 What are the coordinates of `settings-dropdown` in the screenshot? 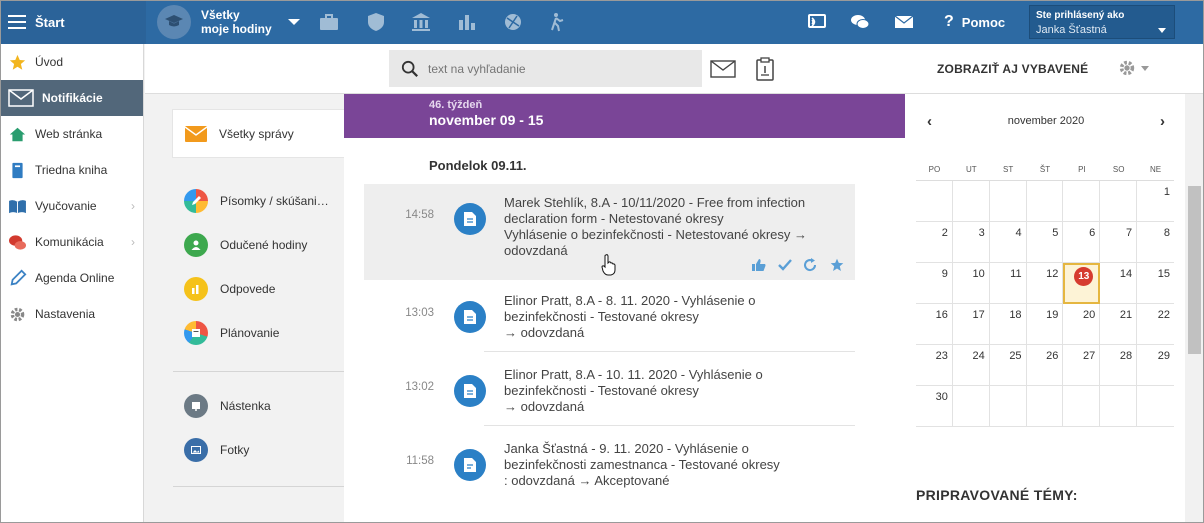 It's located at (1133, 68).